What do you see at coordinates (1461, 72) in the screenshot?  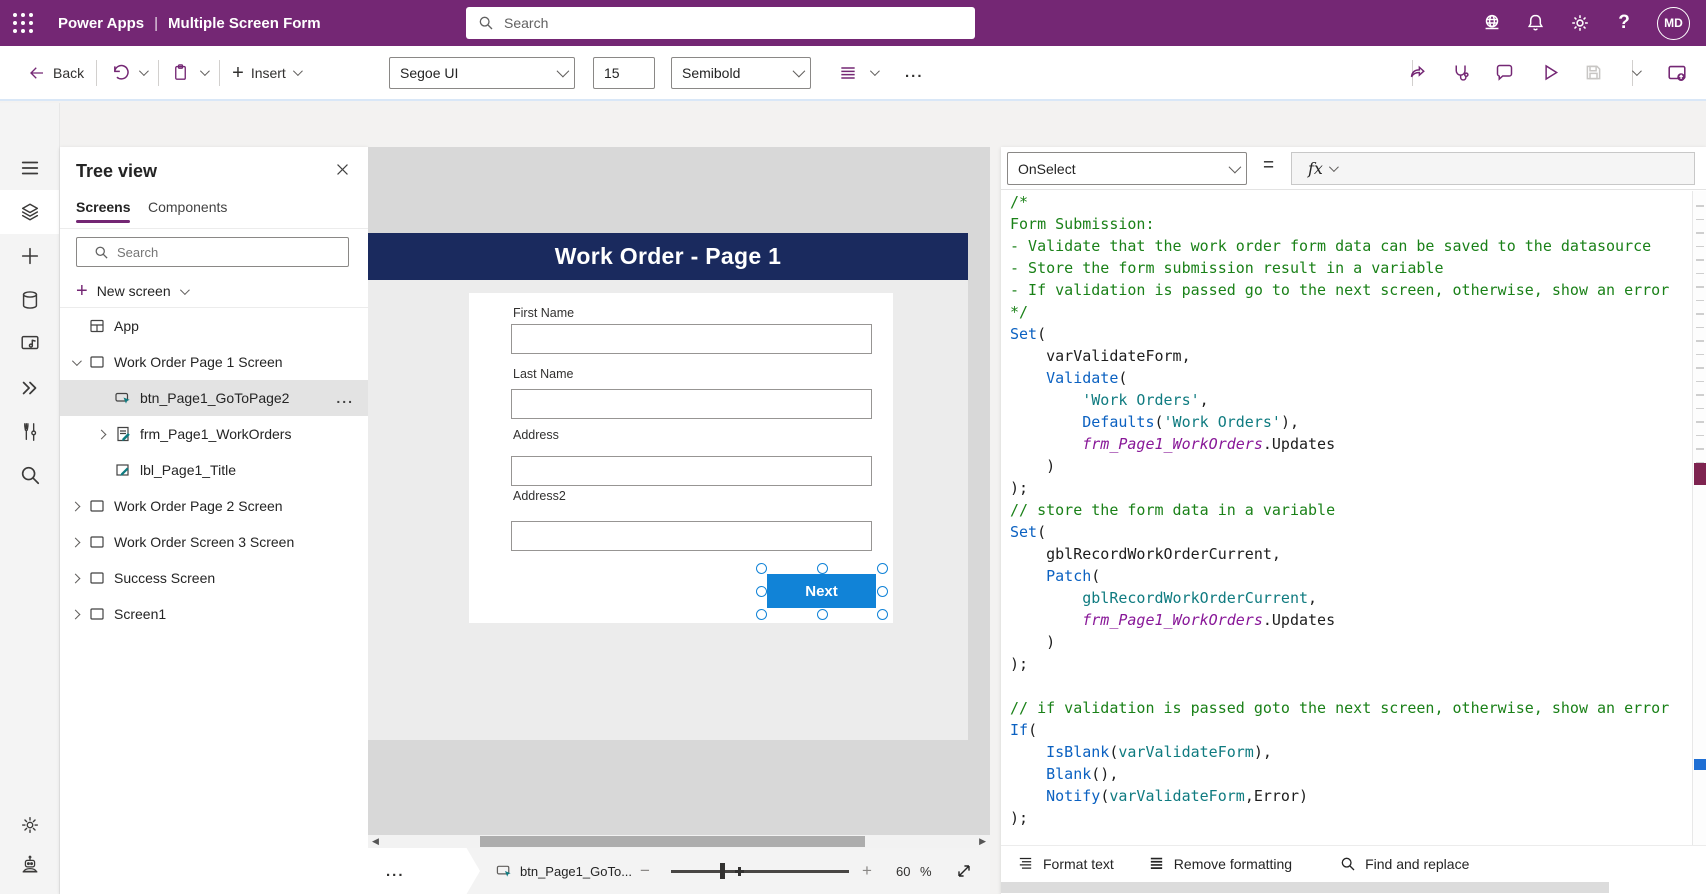 I see `app-checker-icon` at bounding box center [1461, 72].